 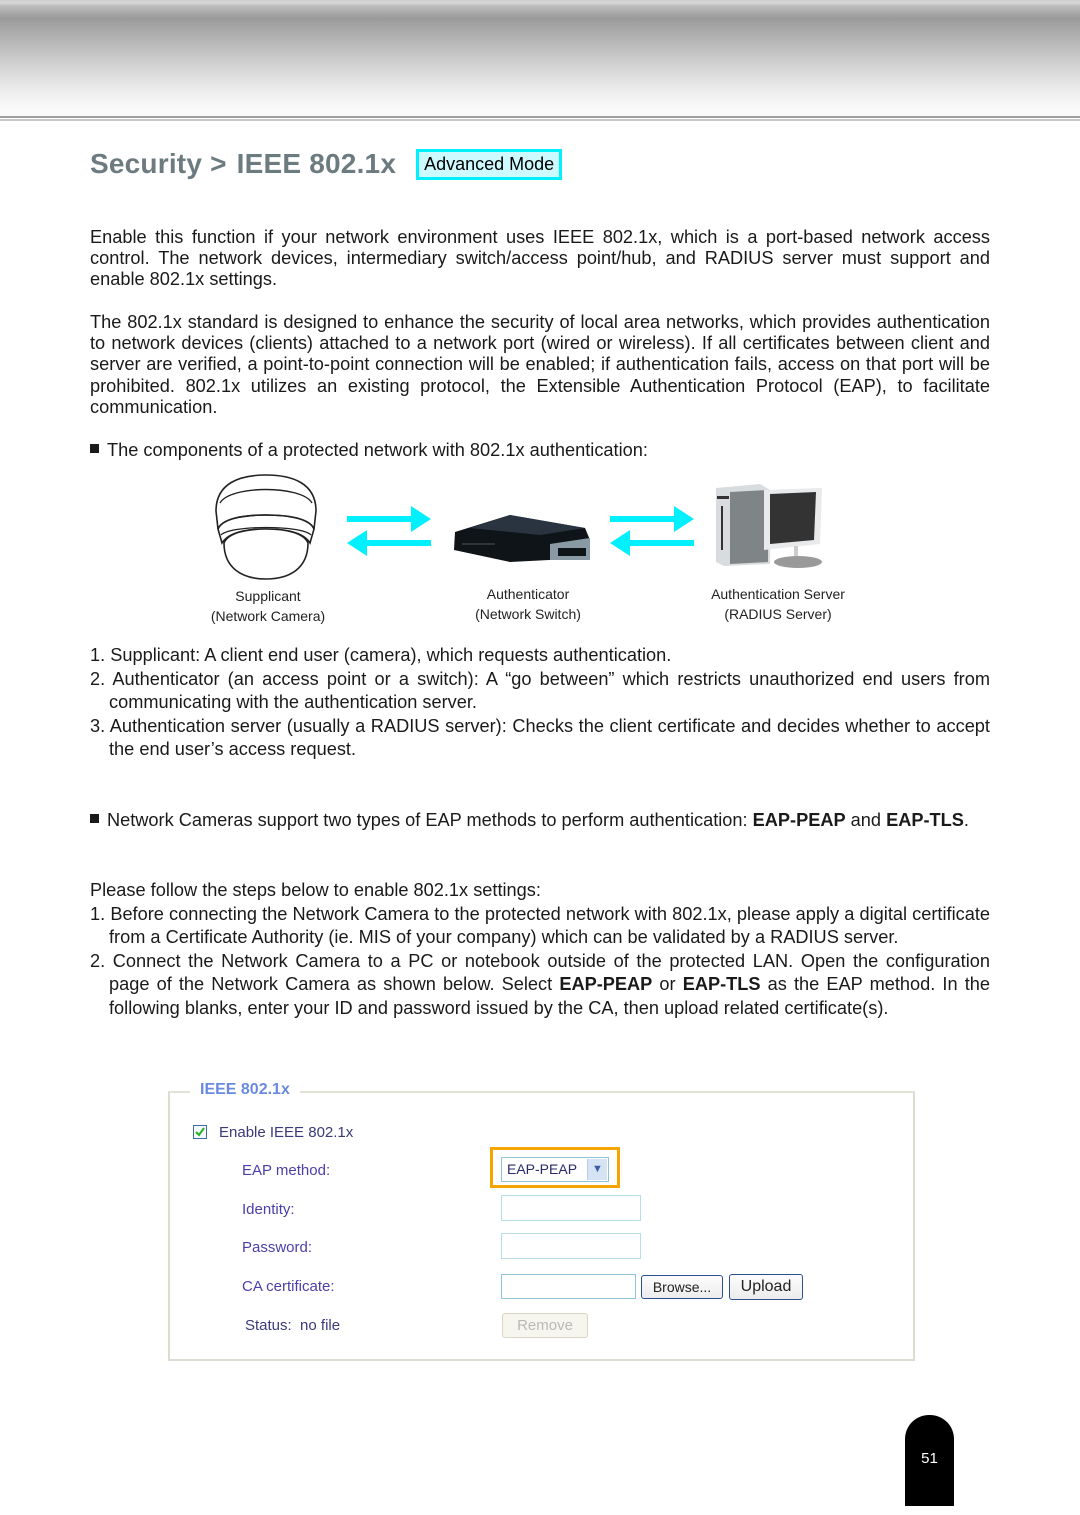 What do you see at coordinates (545, 1325) in the screenshot?
I see `remove-button: Remove` at bounding box center [545, 1325].